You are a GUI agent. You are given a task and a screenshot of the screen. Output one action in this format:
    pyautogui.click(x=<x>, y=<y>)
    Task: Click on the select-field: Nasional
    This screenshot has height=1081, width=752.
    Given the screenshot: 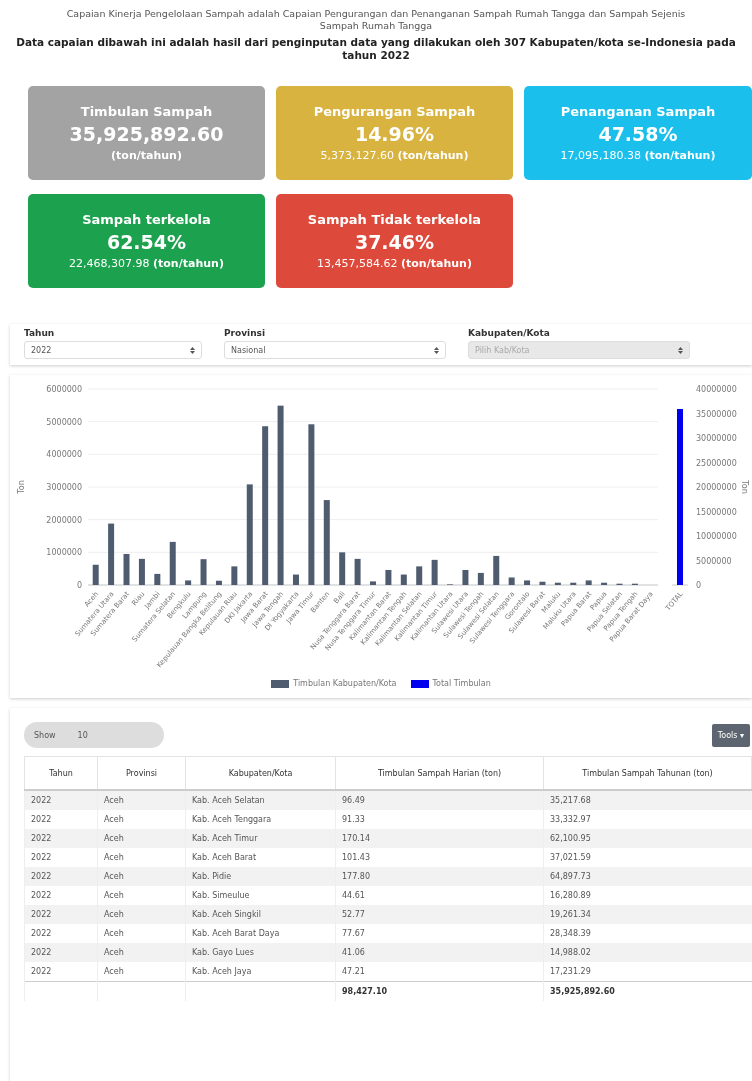 What is the action you would take?
    pyautogui.click(x=335, y=350)
    